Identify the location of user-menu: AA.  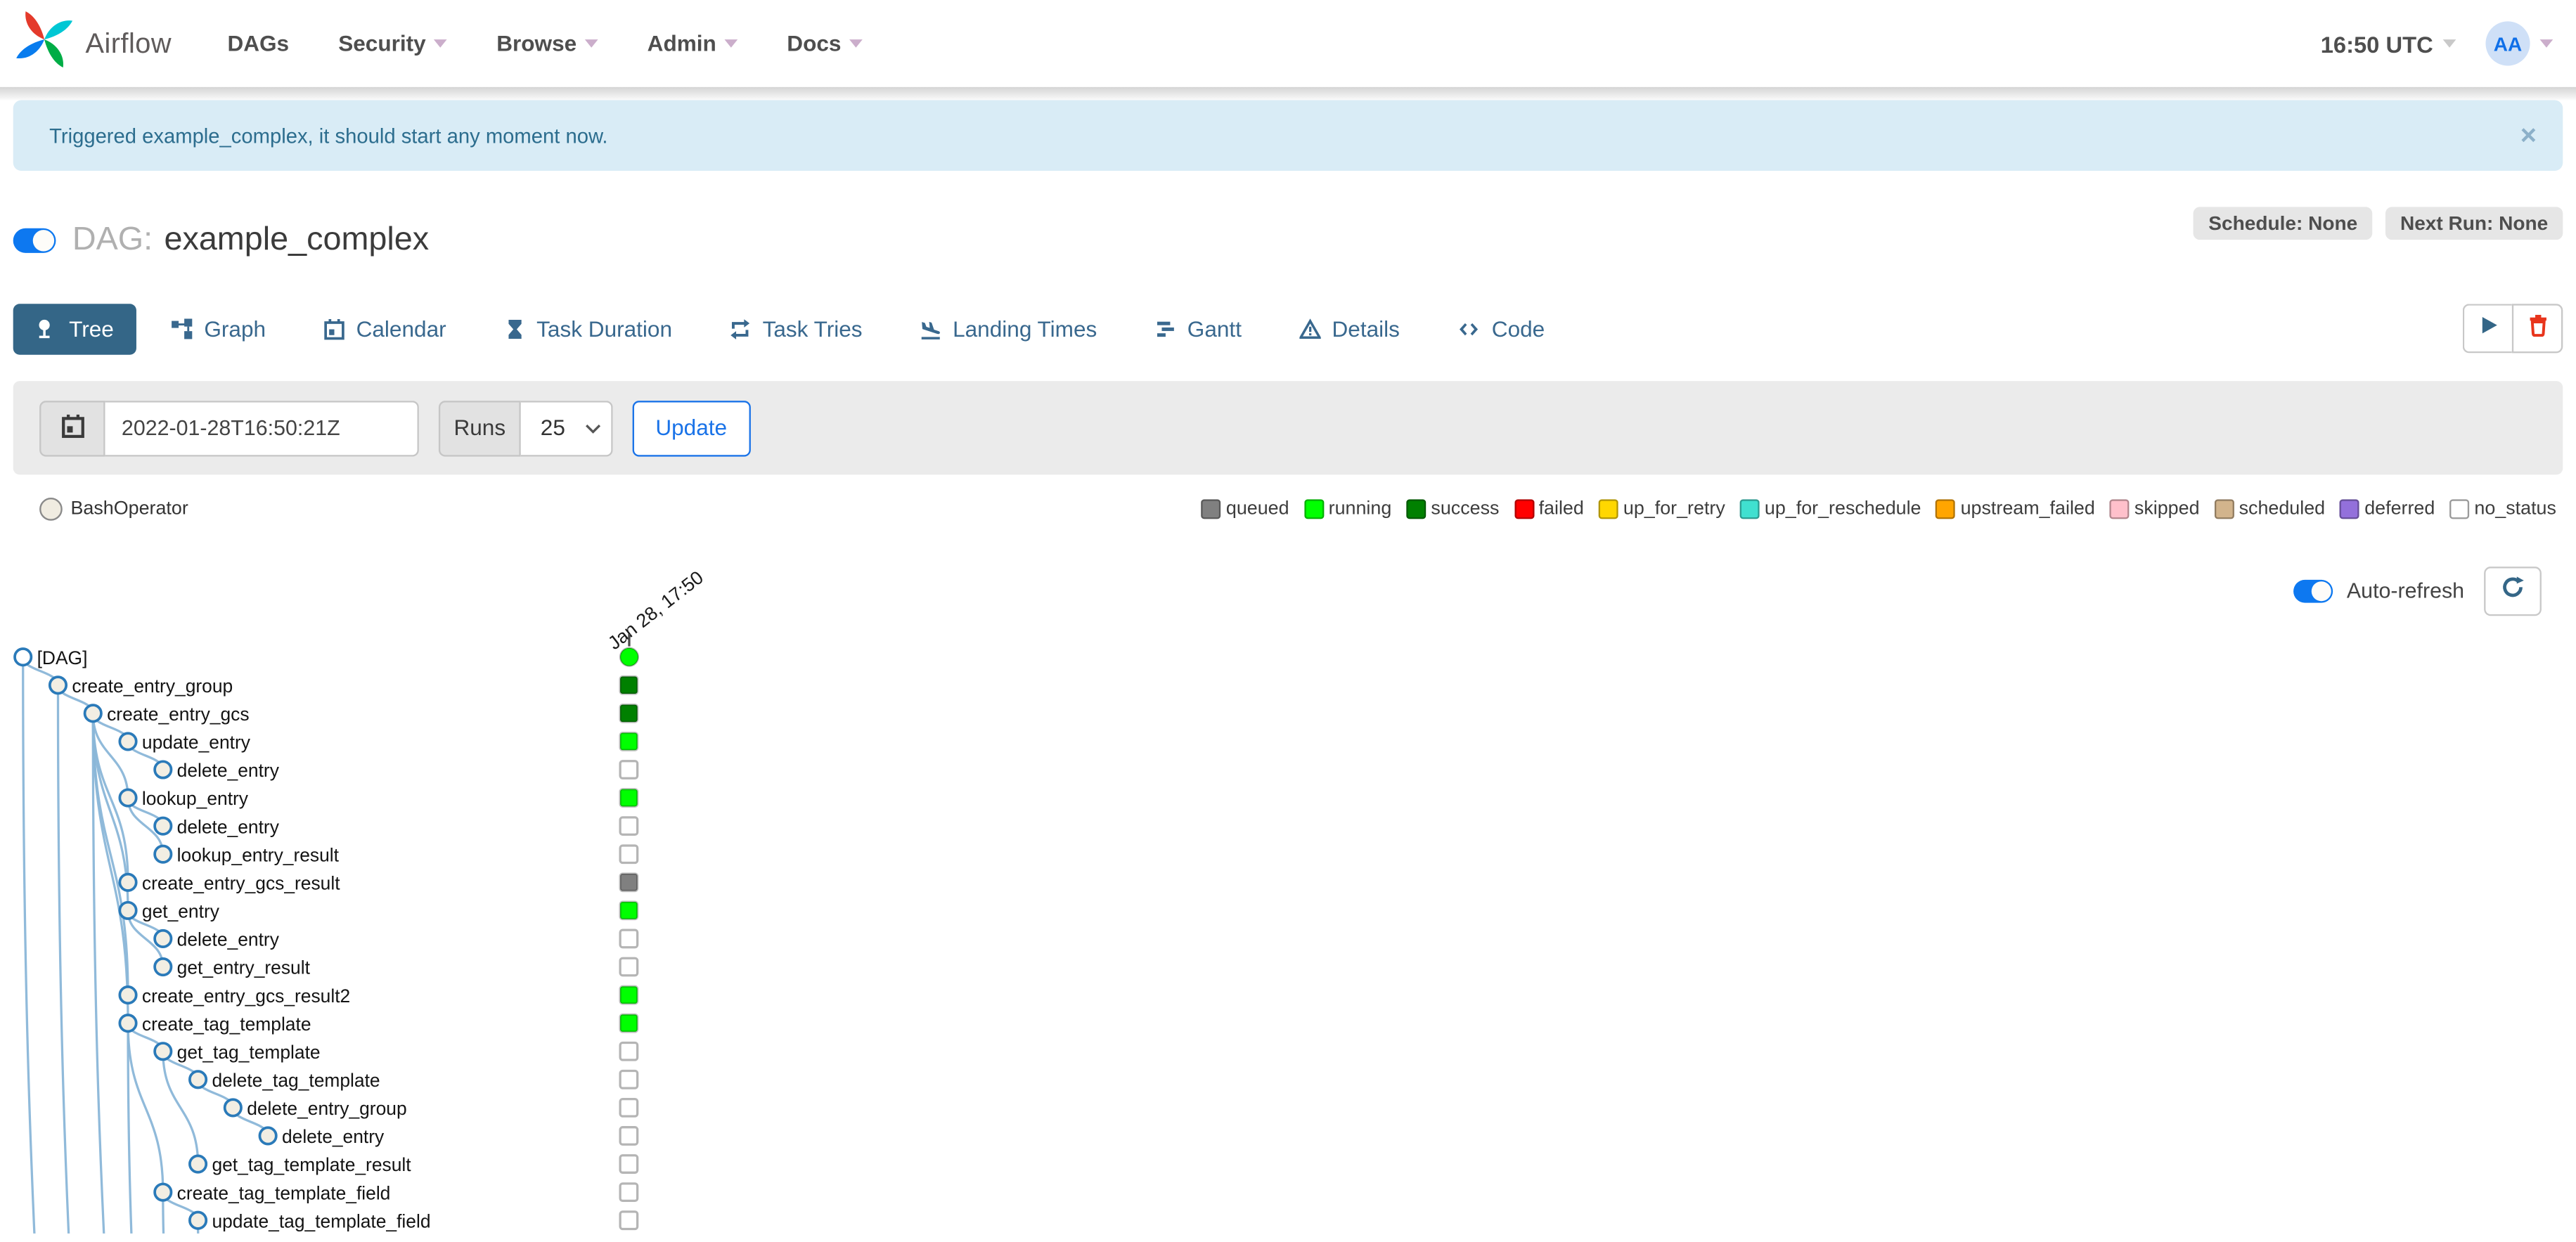
(2519, 43).